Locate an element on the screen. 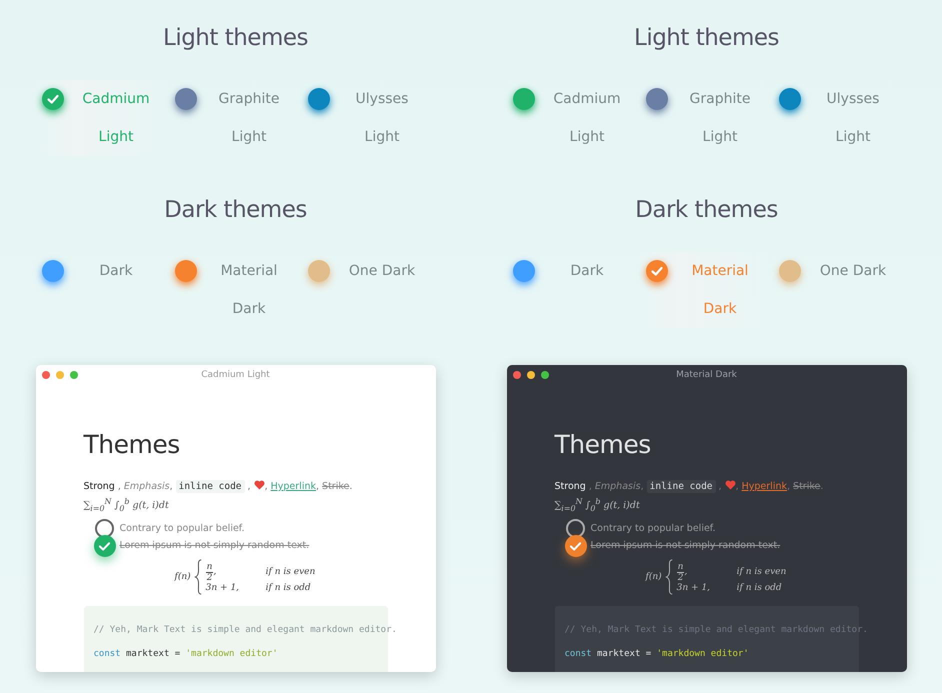  window-title: Material Dark is located at coordinates (706, 375).